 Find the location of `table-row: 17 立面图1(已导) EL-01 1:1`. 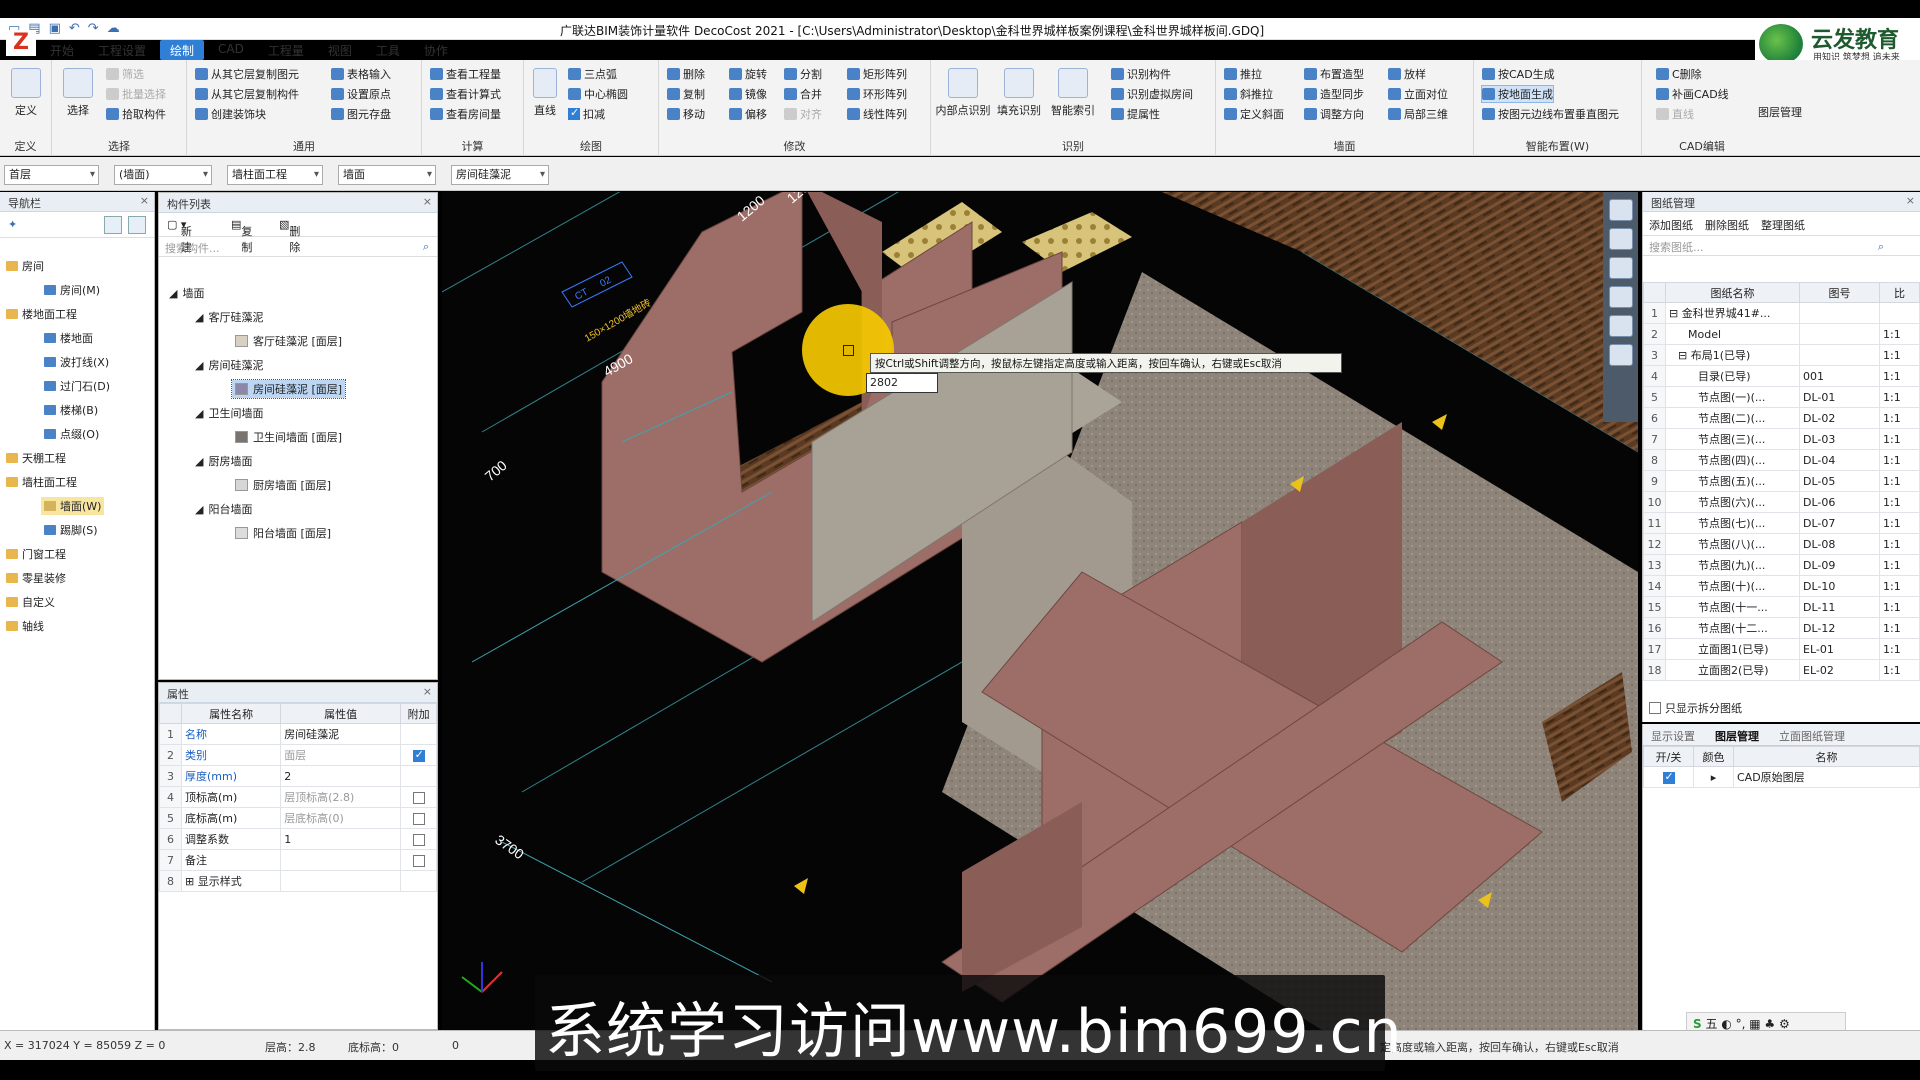

table-row: 17 立面图1(已导) EL-01 1:1 is located at coordinates (1781, 649).